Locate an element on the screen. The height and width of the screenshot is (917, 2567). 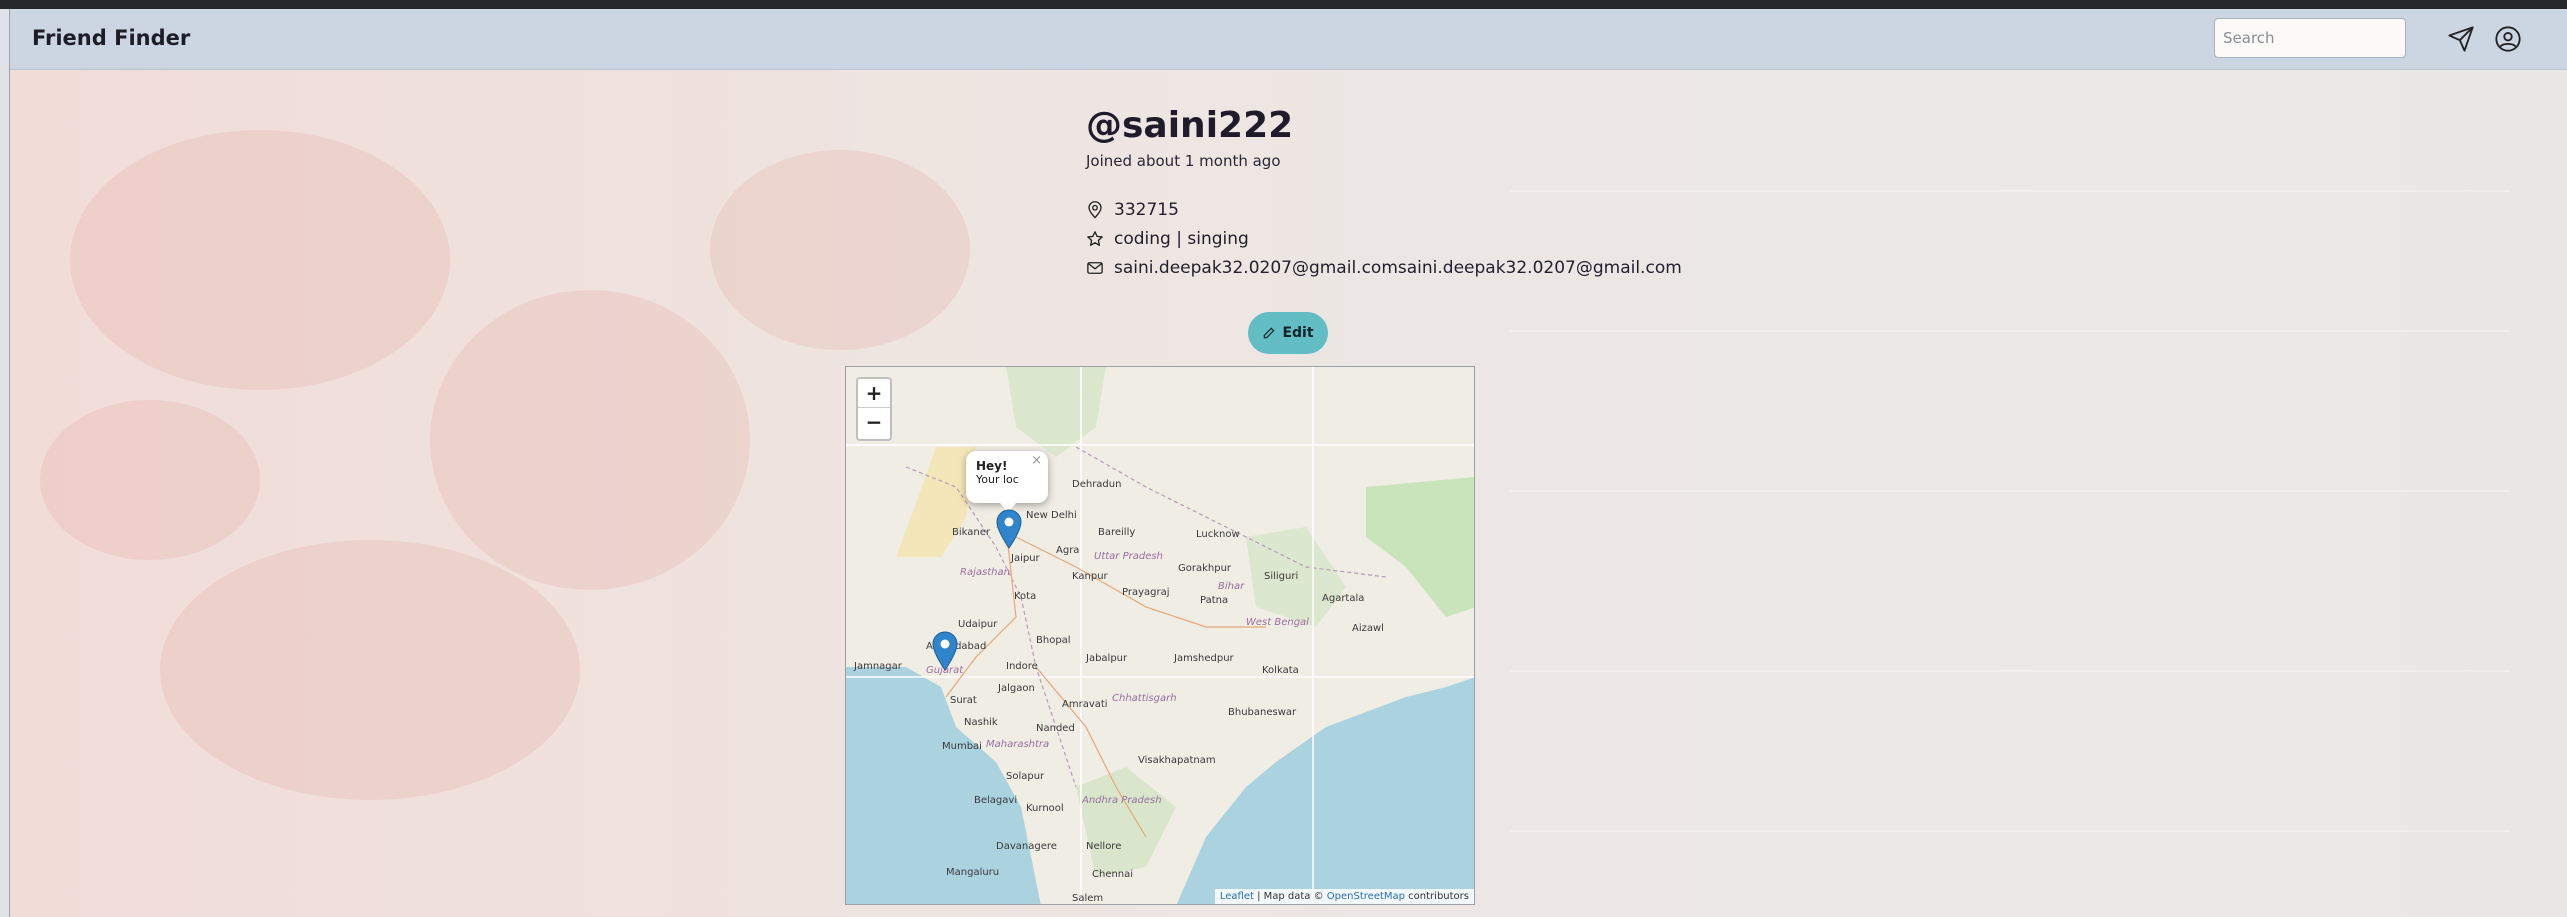
navbar: Friend Finder is located at coordinates (1288, 39).